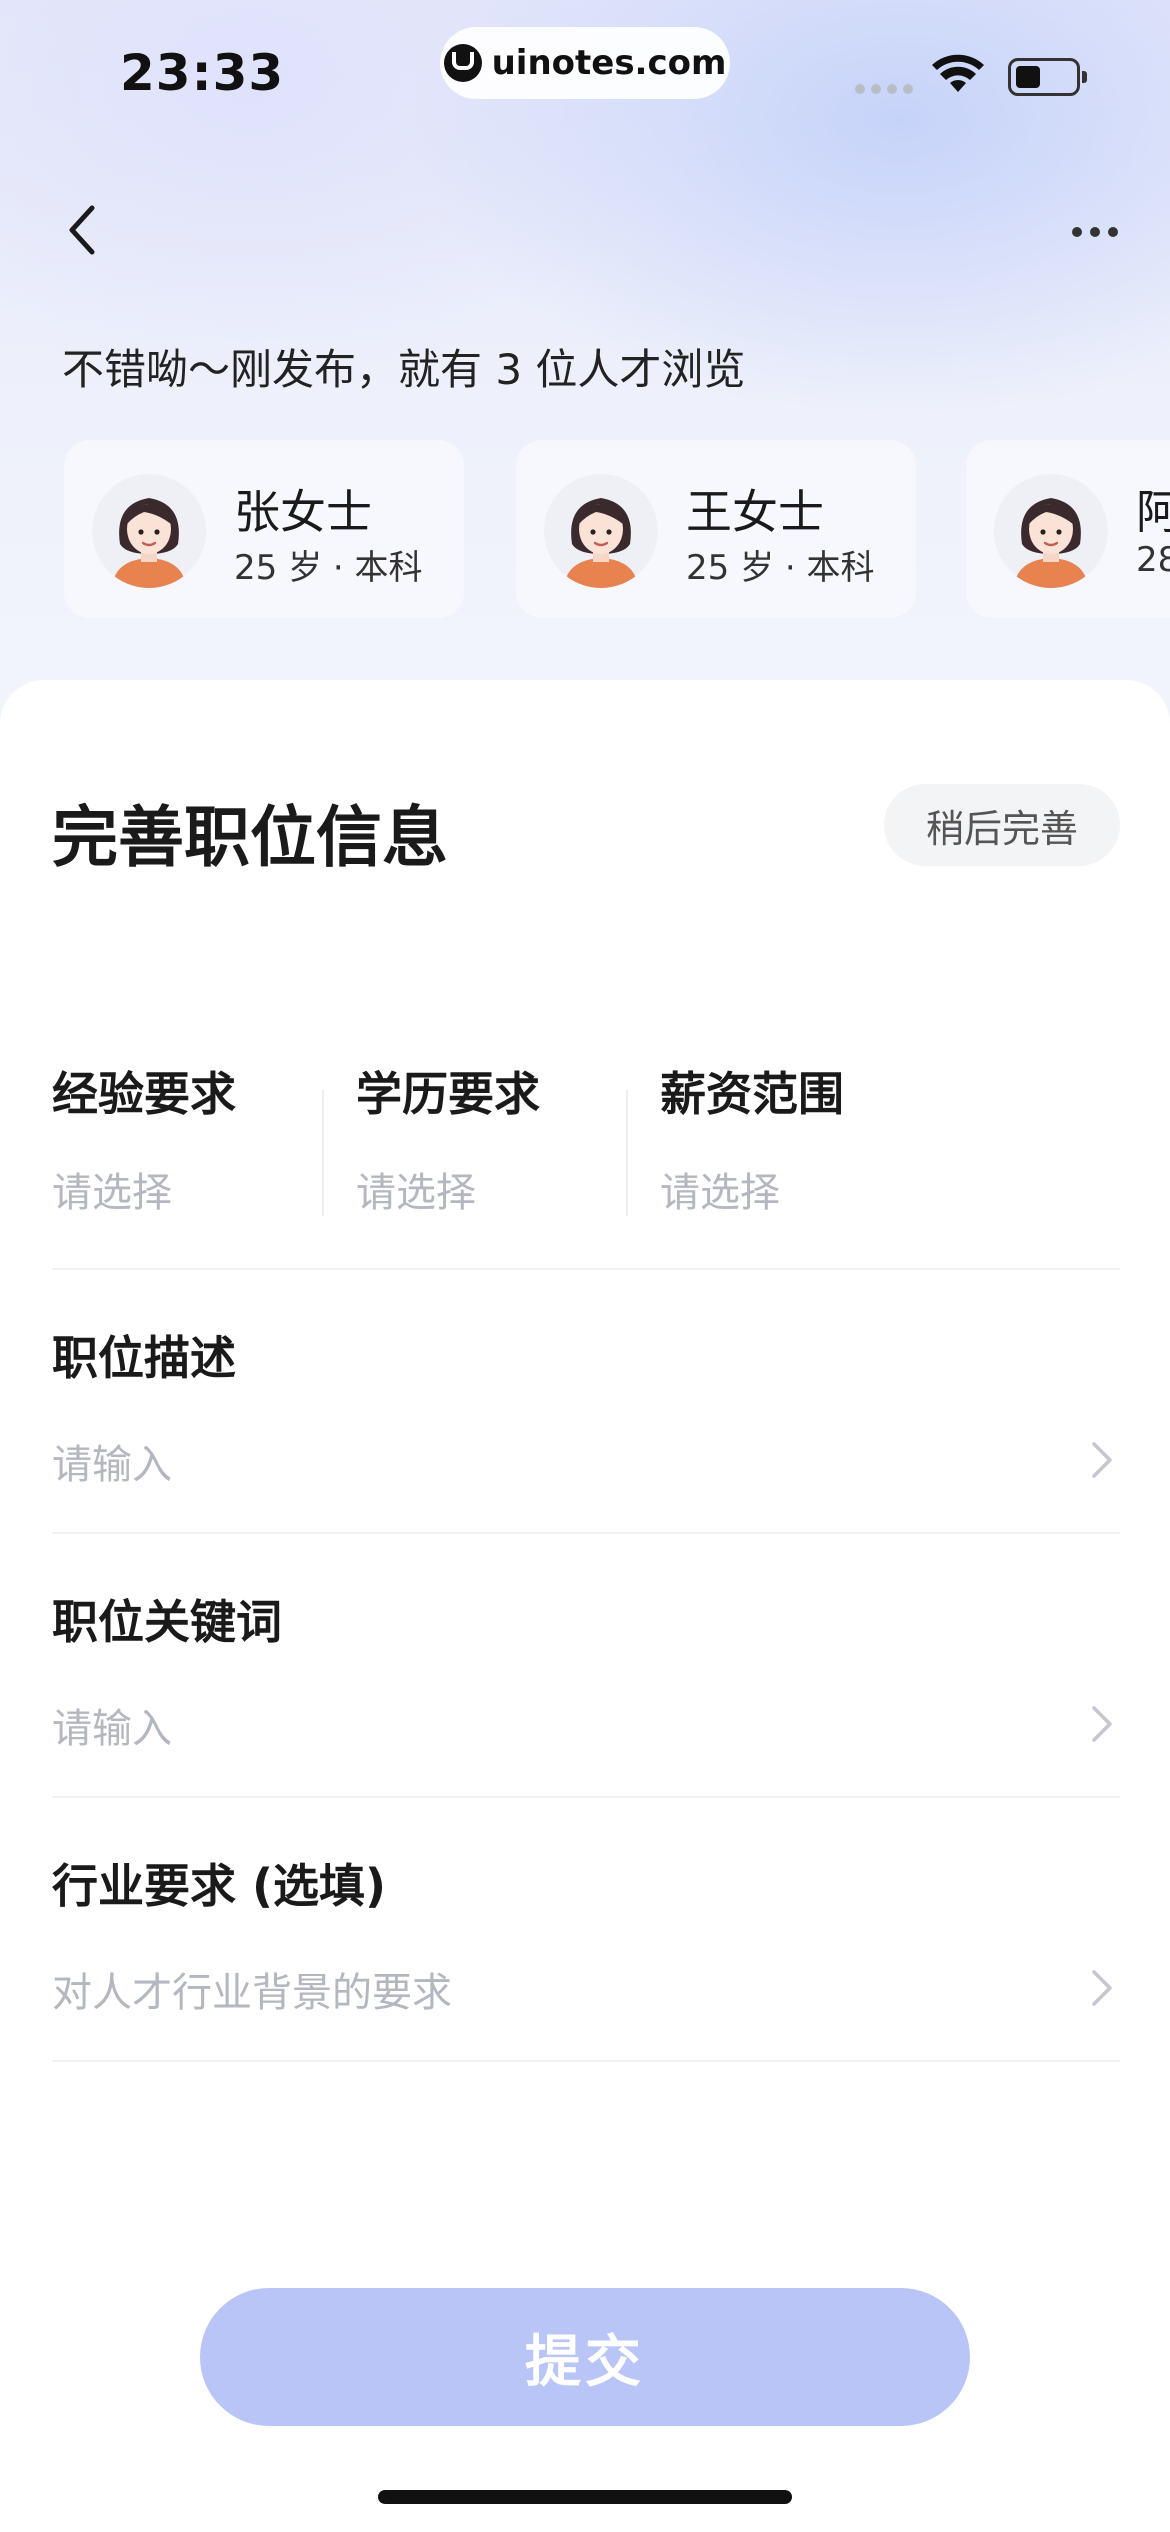  I want to click on requirement-label: 经验要求, so click(144, 1094).